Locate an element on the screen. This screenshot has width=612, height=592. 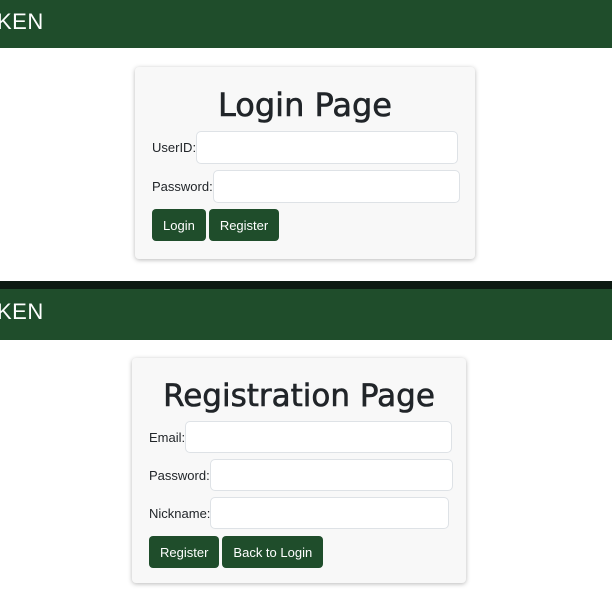
registration-actions: Register Back to Login is located at coordinates (236, 552).